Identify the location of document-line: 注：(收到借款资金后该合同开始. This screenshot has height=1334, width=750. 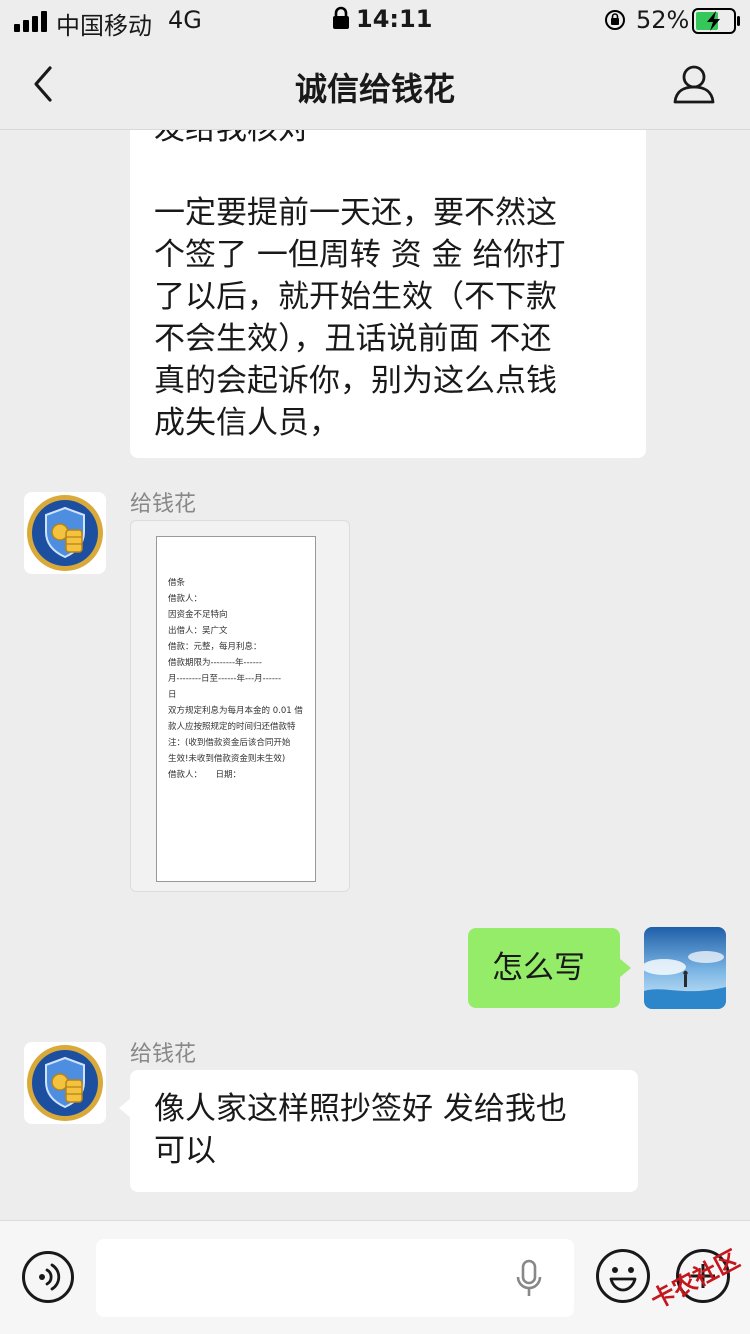
(229, 743).